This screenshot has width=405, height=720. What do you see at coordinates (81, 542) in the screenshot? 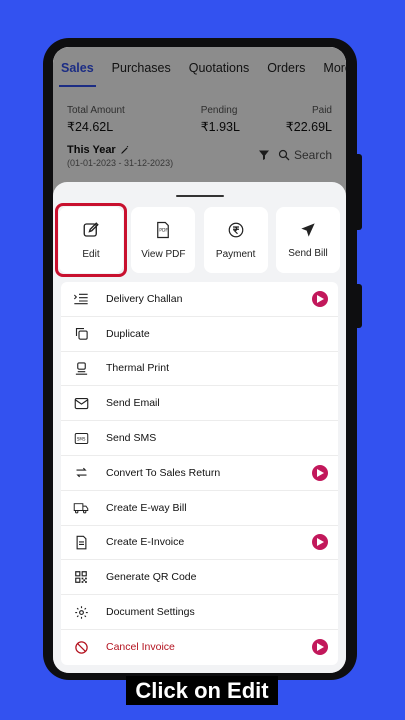
I see `invoice-icon` at bounding box center [81, 542].